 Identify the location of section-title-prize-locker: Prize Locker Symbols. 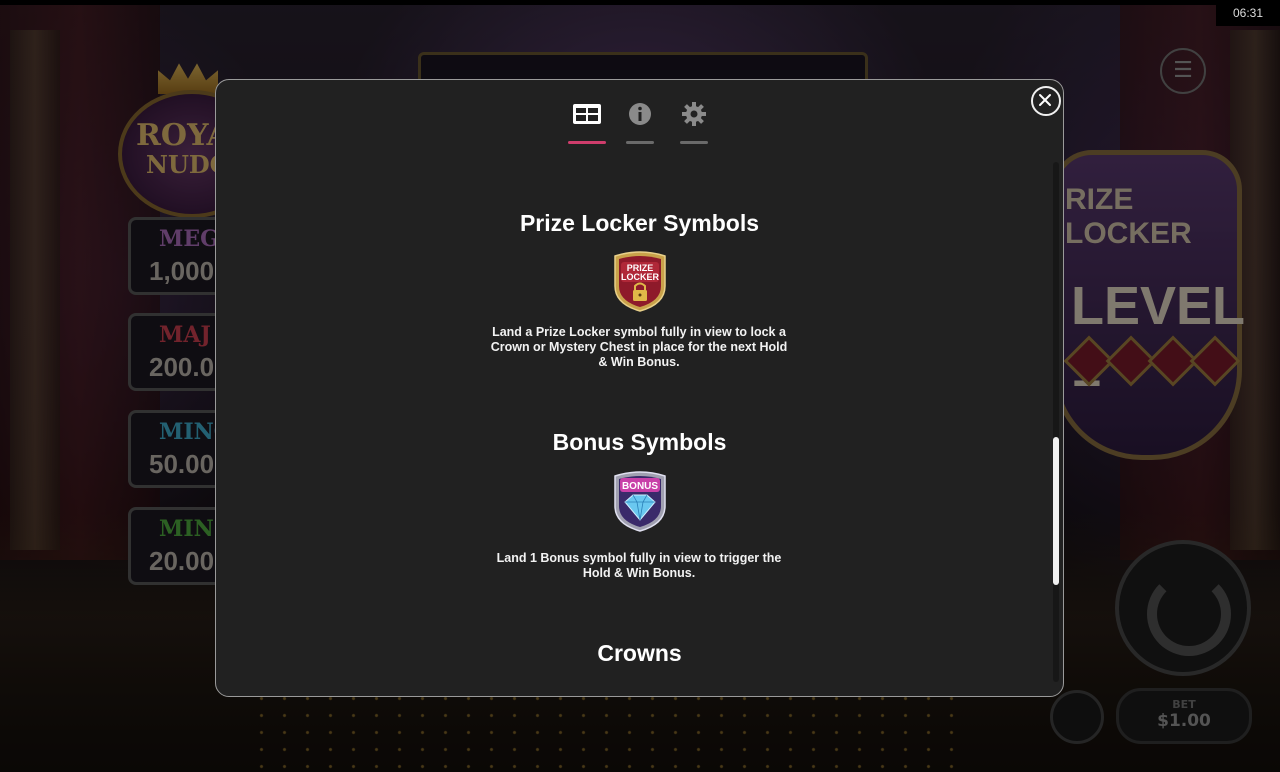
(639, 223).